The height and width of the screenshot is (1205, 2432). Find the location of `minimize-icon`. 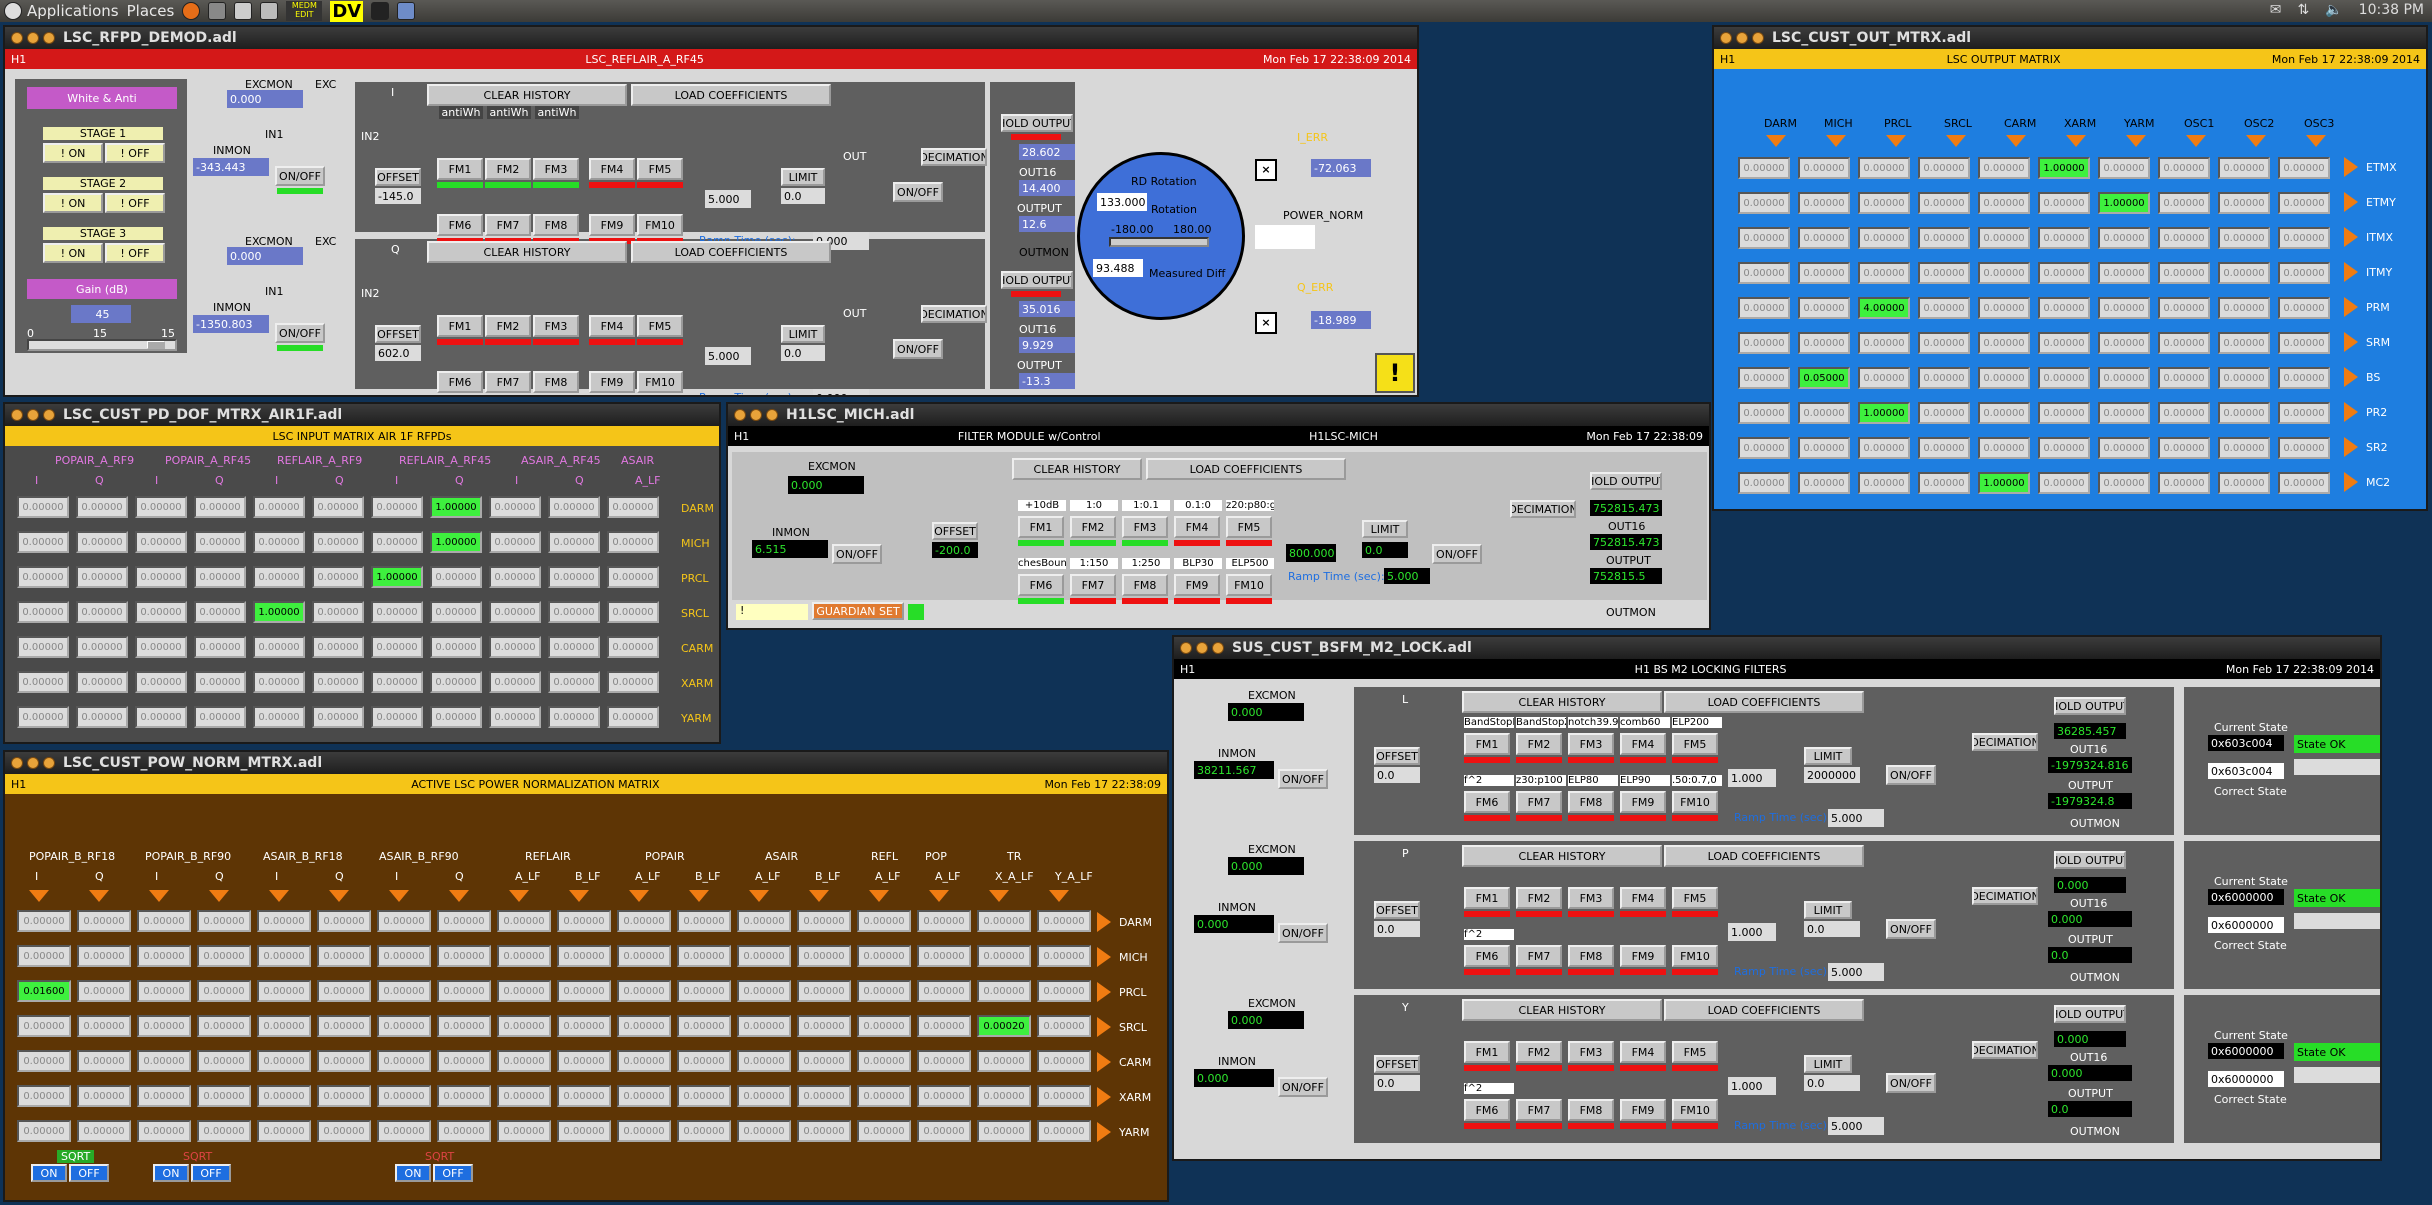

minimize-icon is located at coordinates (33, 763).